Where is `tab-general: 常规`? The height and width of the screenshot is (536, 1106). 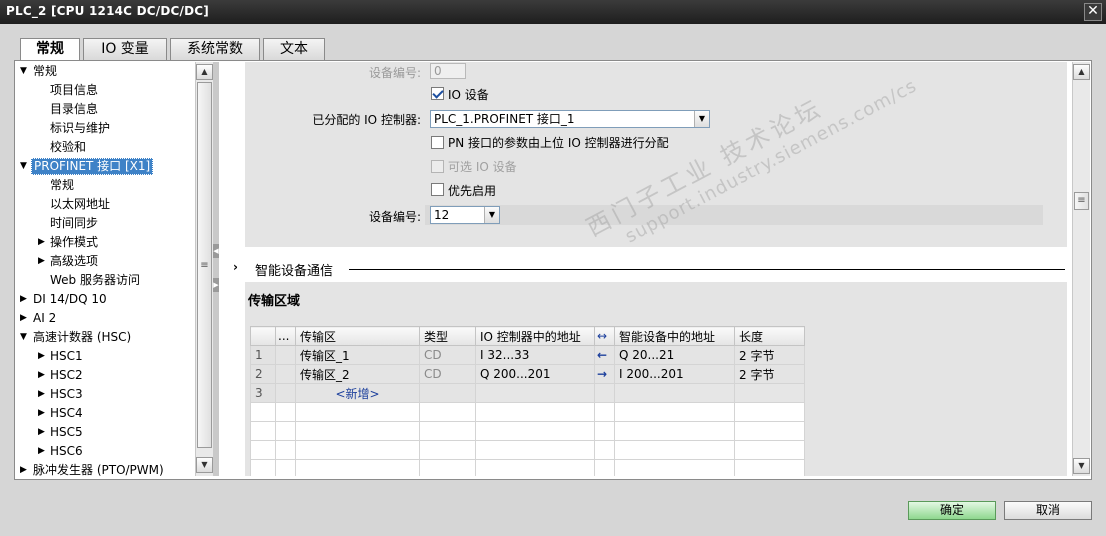 tab-general: 常规 is located at coordinates (50, 49).